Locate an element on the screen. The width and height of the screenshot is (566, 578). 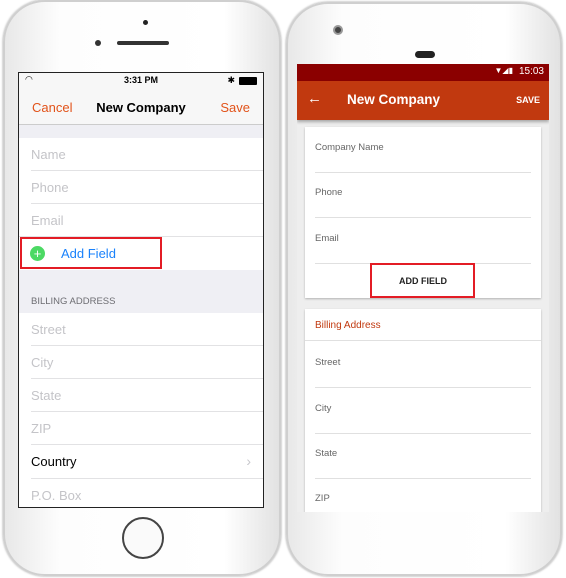
back-arrow-icon: ← is located at coordinates (314, 98).